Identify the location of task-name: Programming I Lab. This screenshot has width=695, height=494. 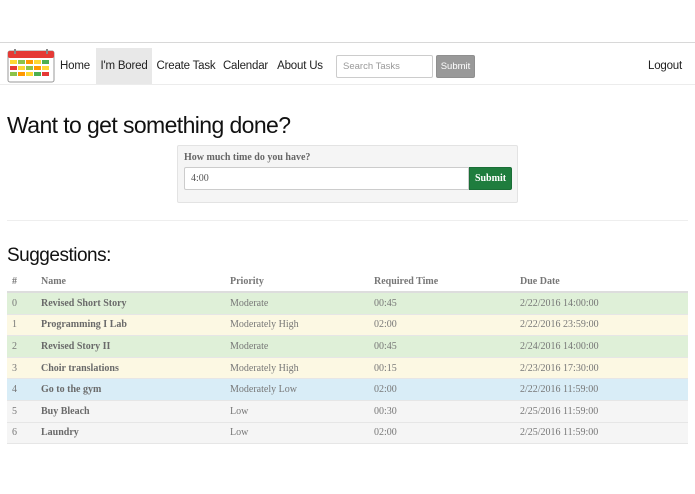
(84, 325).